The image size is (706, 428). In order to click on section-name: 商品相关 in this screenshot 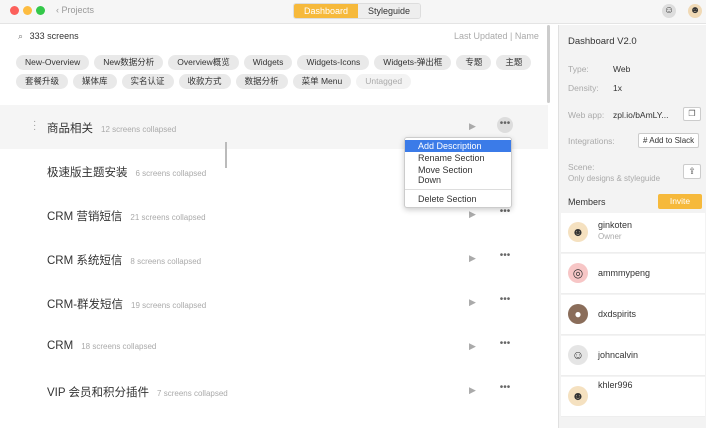, I will do `click(70, 129)`.